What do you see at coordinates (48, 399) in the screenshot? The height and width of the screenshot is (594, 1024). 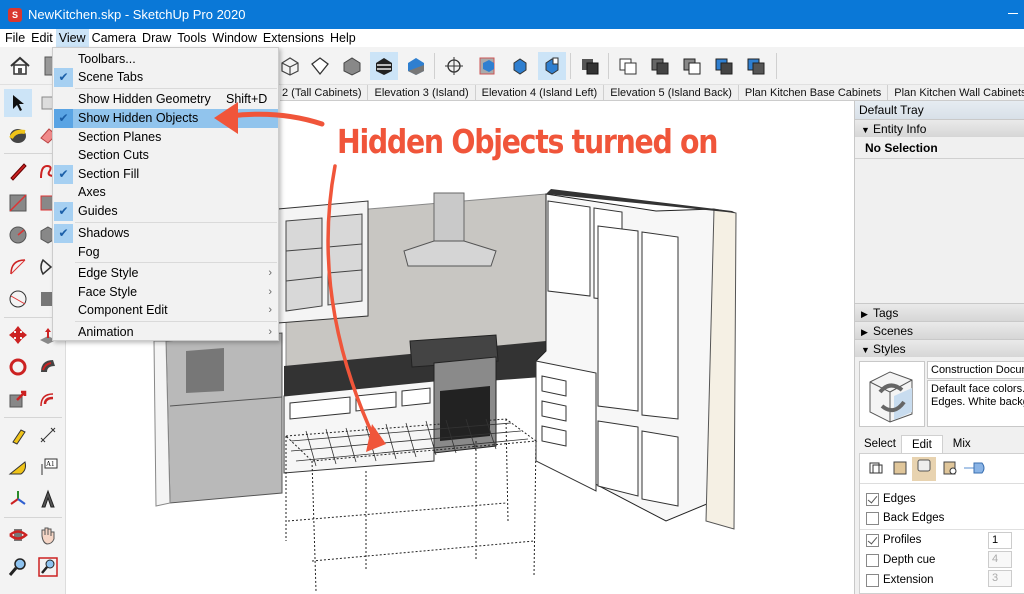 I see `offset-icon` at bounding box center [48, 399].